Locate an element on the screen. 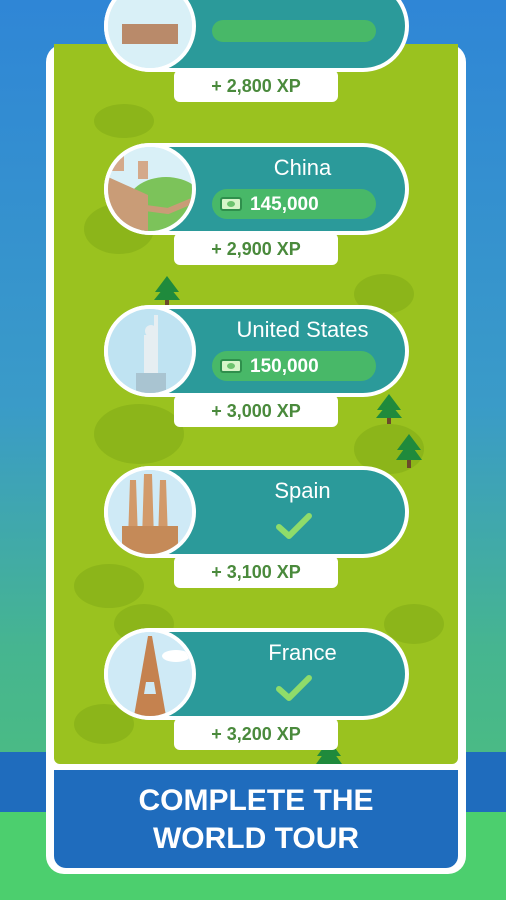 This screenshot has height=900, width=506. destination-card-china: China 145,000 + 2,900 XP is located at coordinates (256, 204).